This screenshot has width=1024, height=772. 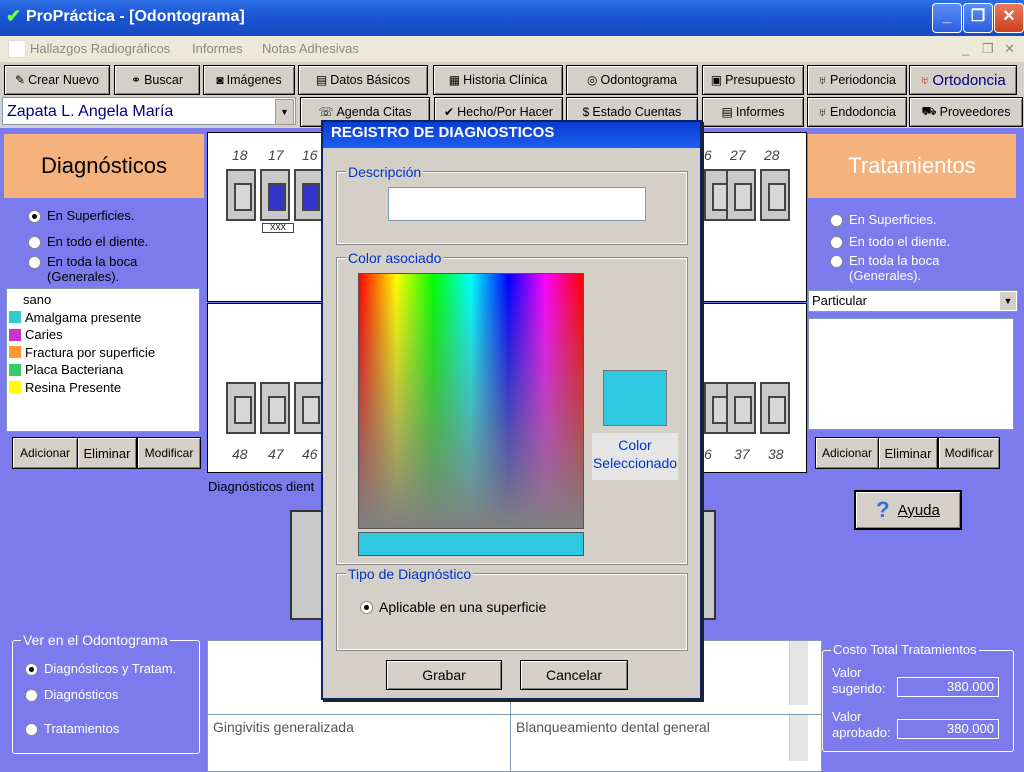 What do you see at coordinates (498, 80) in the screenshot?
I see `historia-clinica-button: ▦ Historia Clínica` at bounding box center [498, 80].